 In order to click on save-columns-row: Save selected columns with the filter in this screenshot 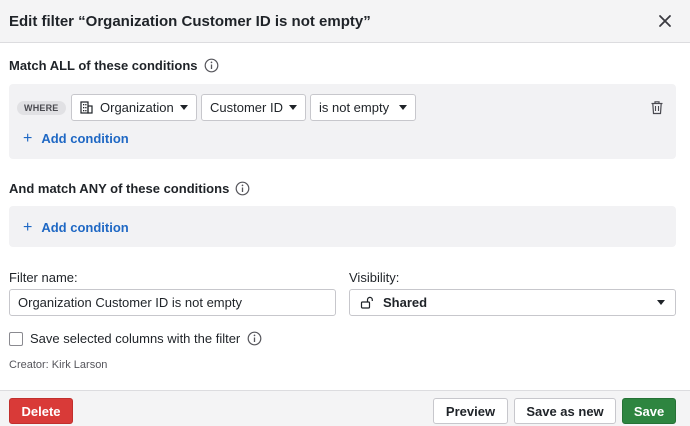, I will do `click(135, 338)`.